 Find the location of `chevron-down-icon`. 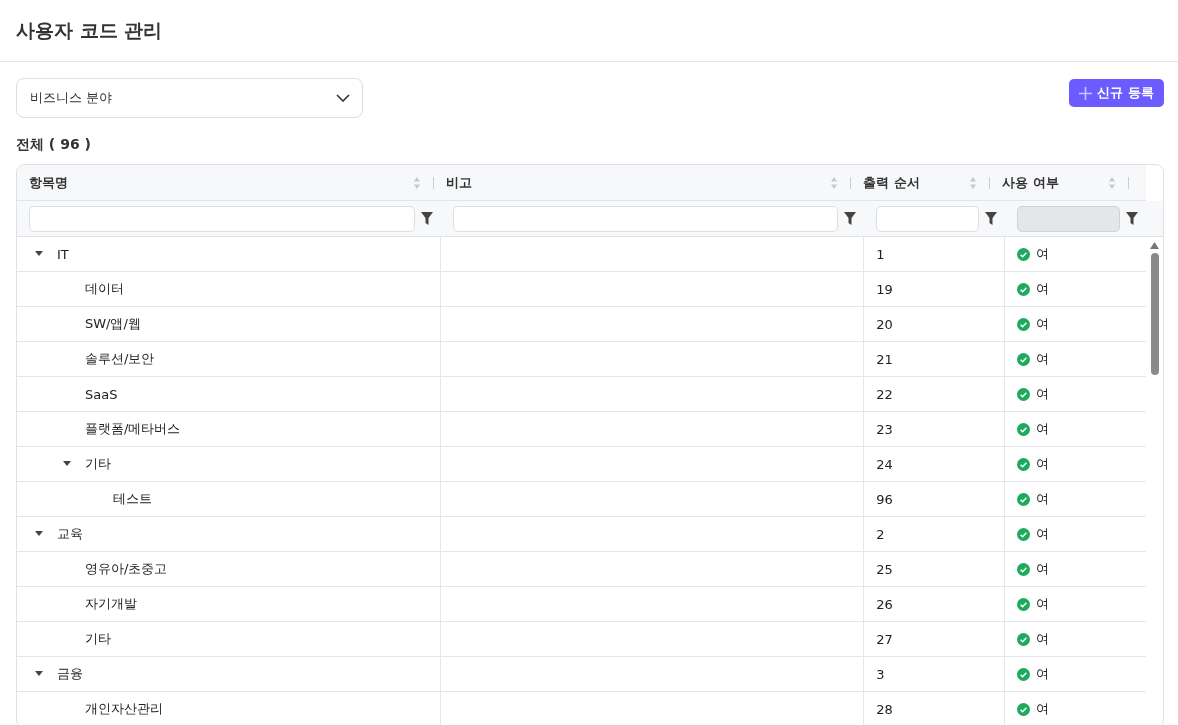

chevron-down-icon is located at coordinates (343, 98).